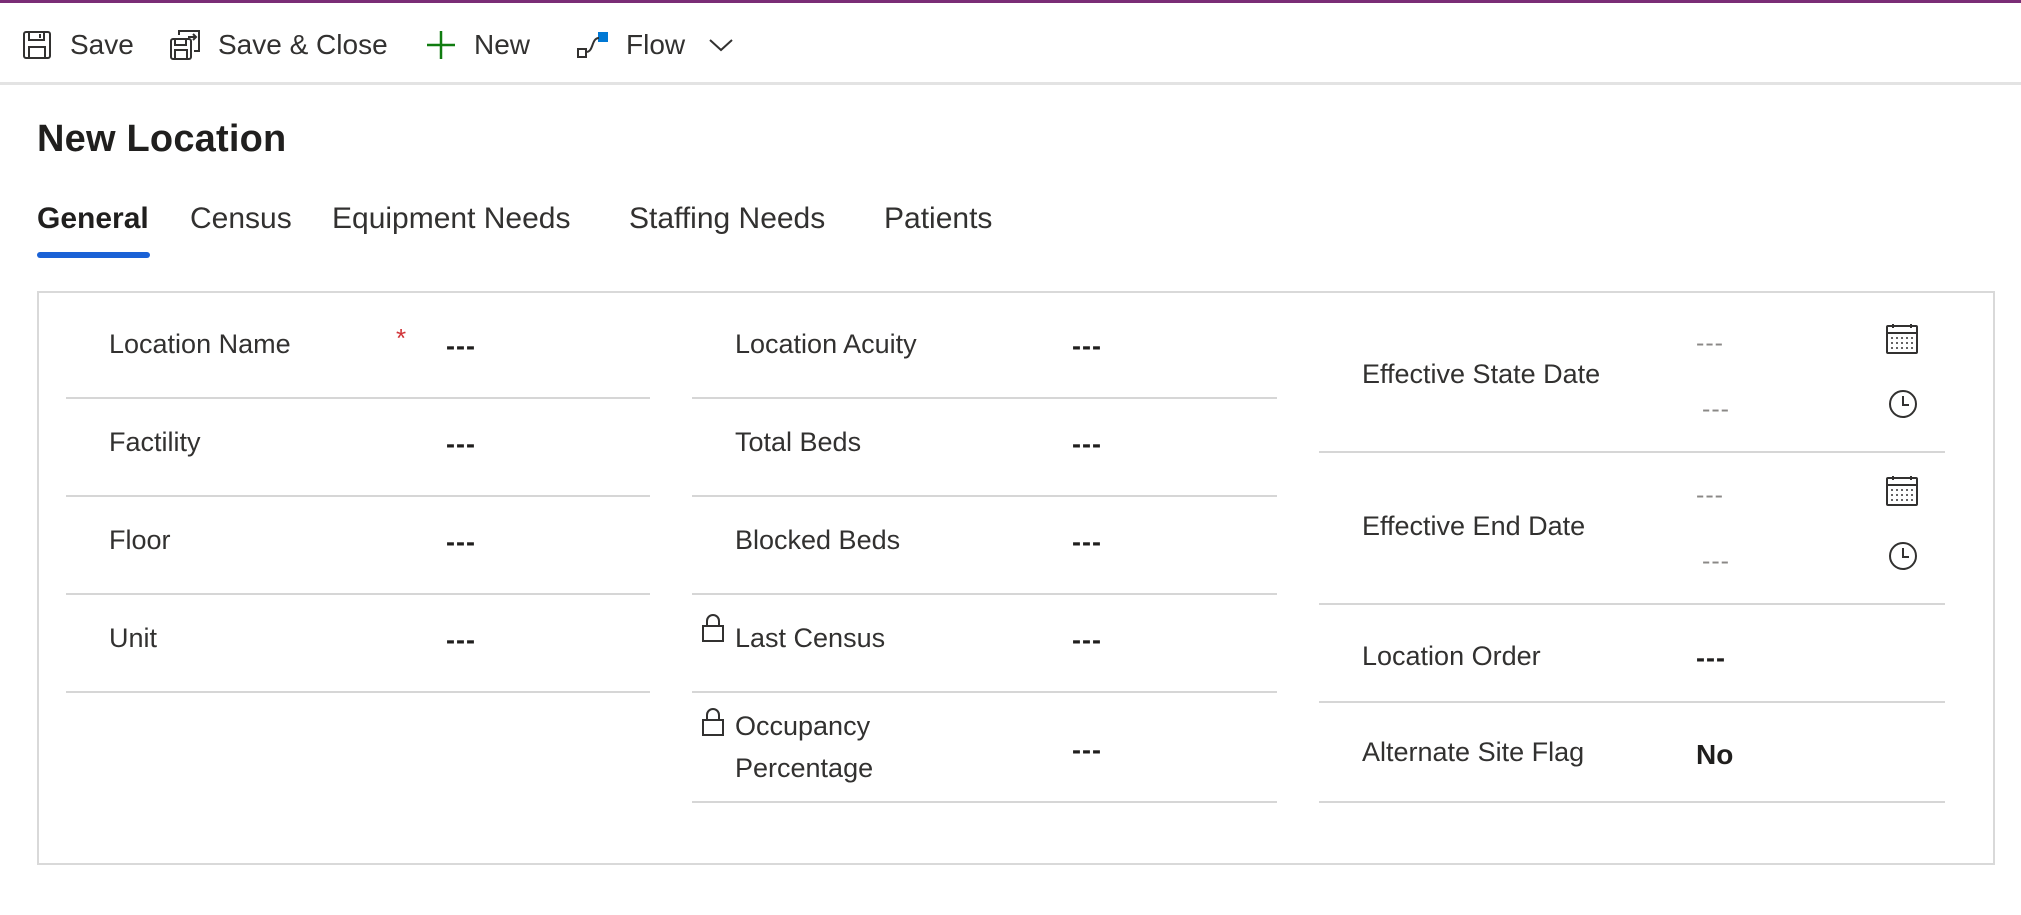 This screenshot has width=2021, height=915. I want to click on tab-staffing-needs: Staffing Needs, so click(727, 219).